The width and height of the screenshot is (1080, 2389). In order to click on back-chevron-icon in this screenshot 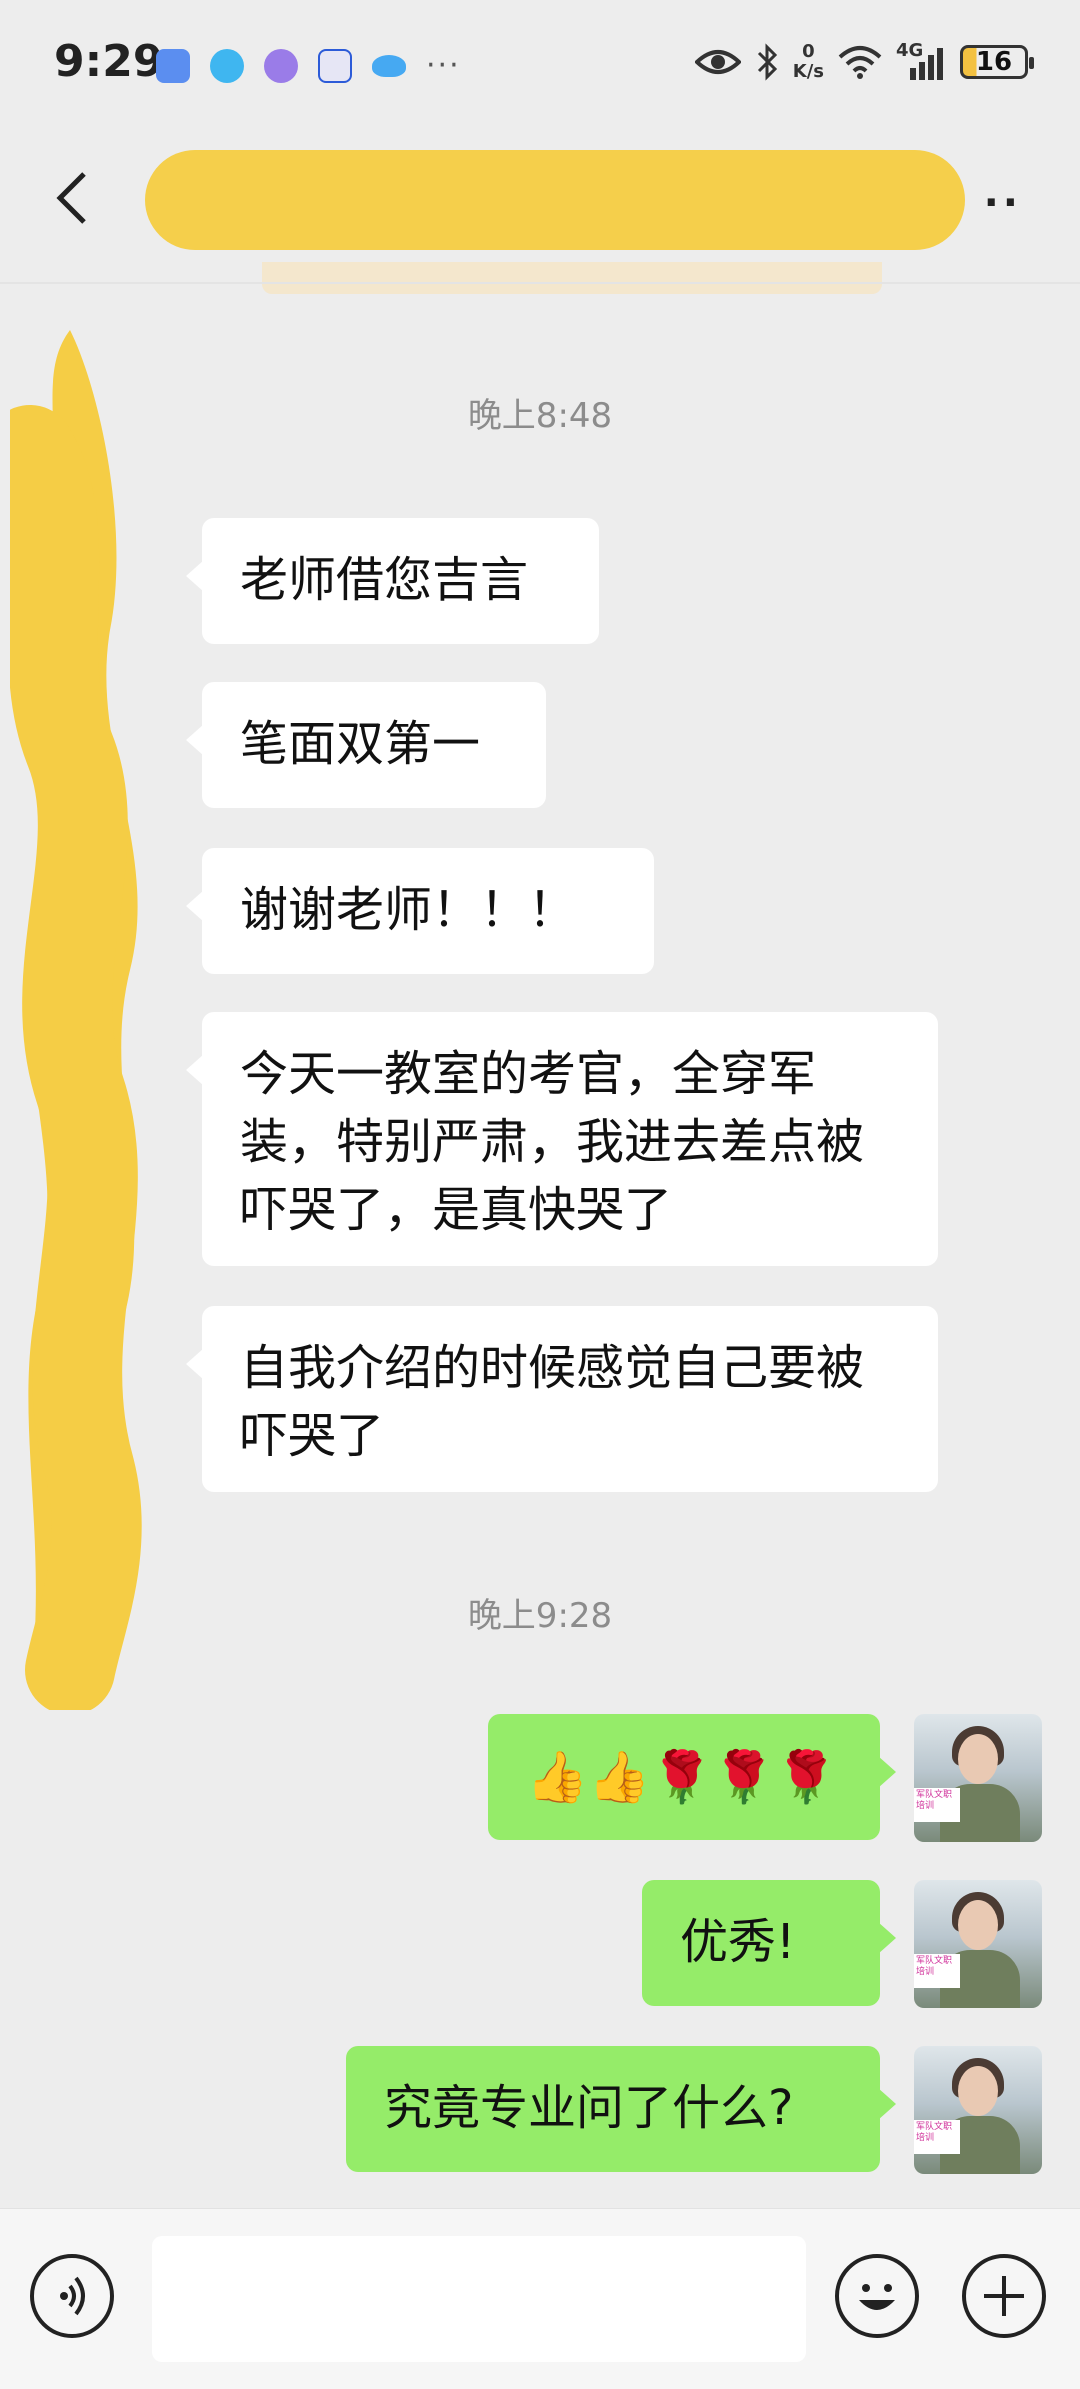, I will do `click(72, 198)`.